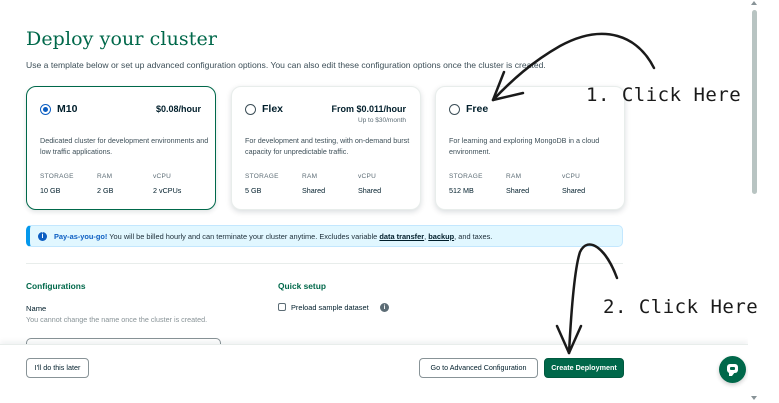 This screenshot has width=779, height=403. Describe the element at coordinates (50, 190) in the screenshot. I see `spec-value: 10 GB` at that location.